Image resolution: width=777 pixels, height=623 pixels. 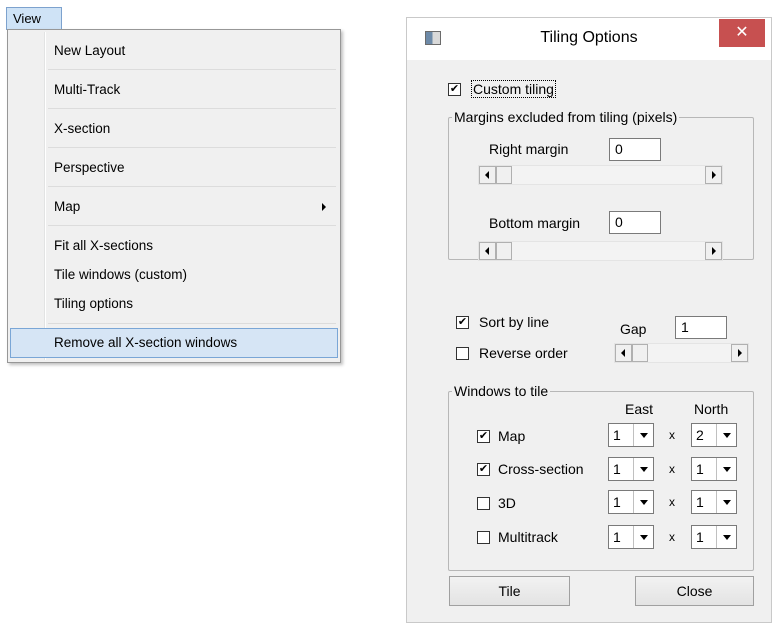 What do you see at coordinates (631, 435) in the screenshot?
I see `map-east-select: 1` at bounding box center [631, 435].